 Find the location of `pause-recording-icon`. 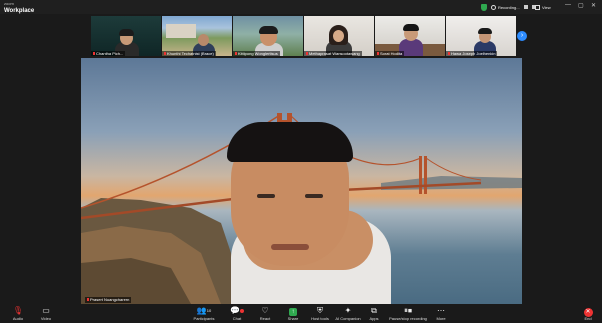

pause-recording-icon is located at coordinates (525, 7).